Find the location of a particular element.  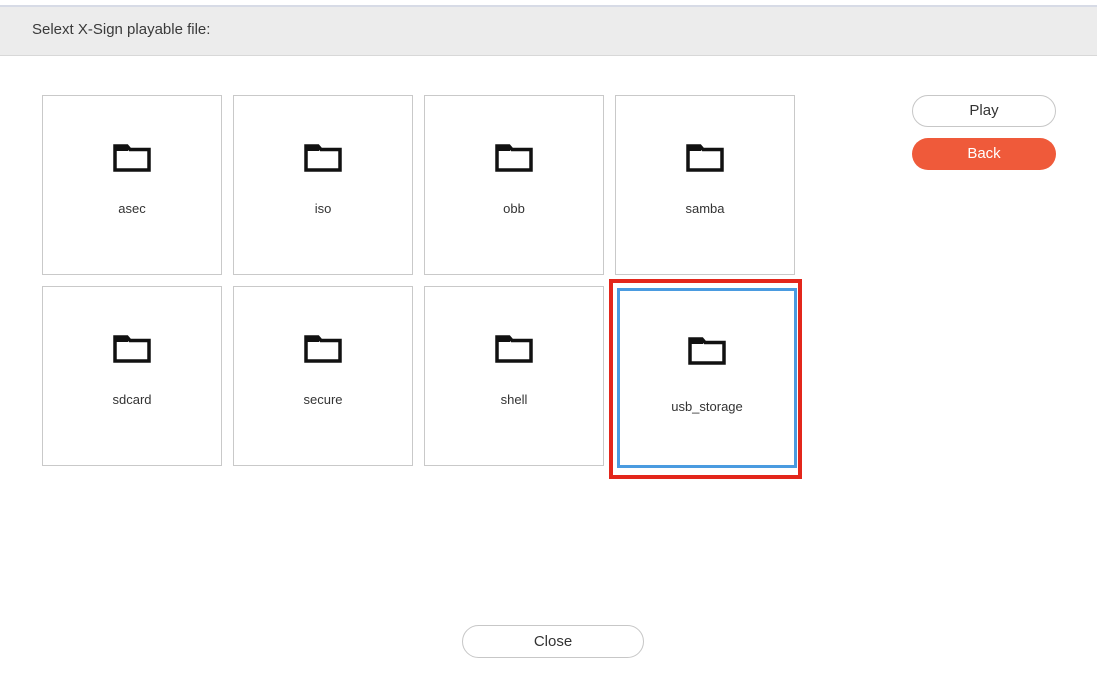

dialog-title: Selext X-Sign playable file: is located at coordinates (121, 29).